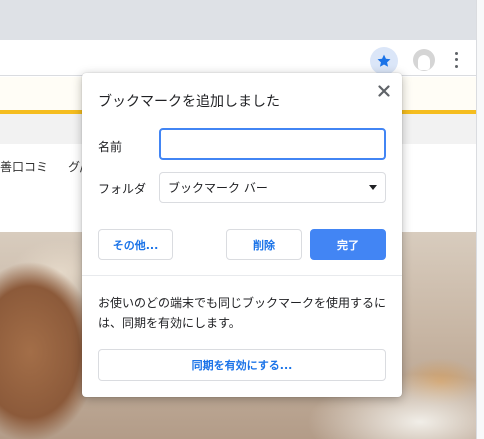 This screenshot has width=484, height=439. Describe the element at coordinates (24, 166) in the screenshot. I see `page-link: 善口コミ` at that location.